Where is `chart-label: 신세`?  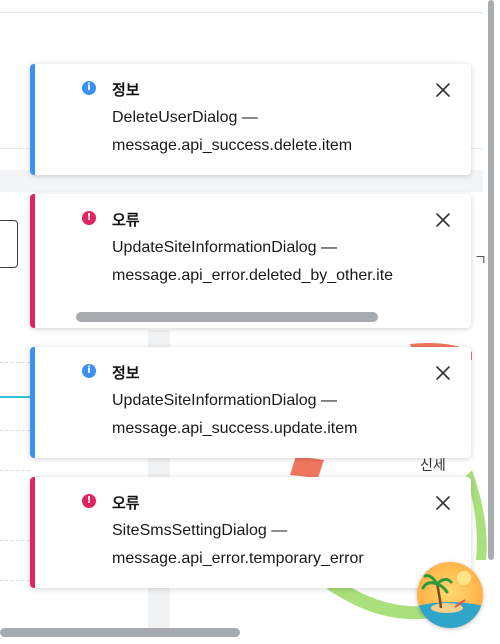 chart-label: 신세 is located at coordinates (433, 465).